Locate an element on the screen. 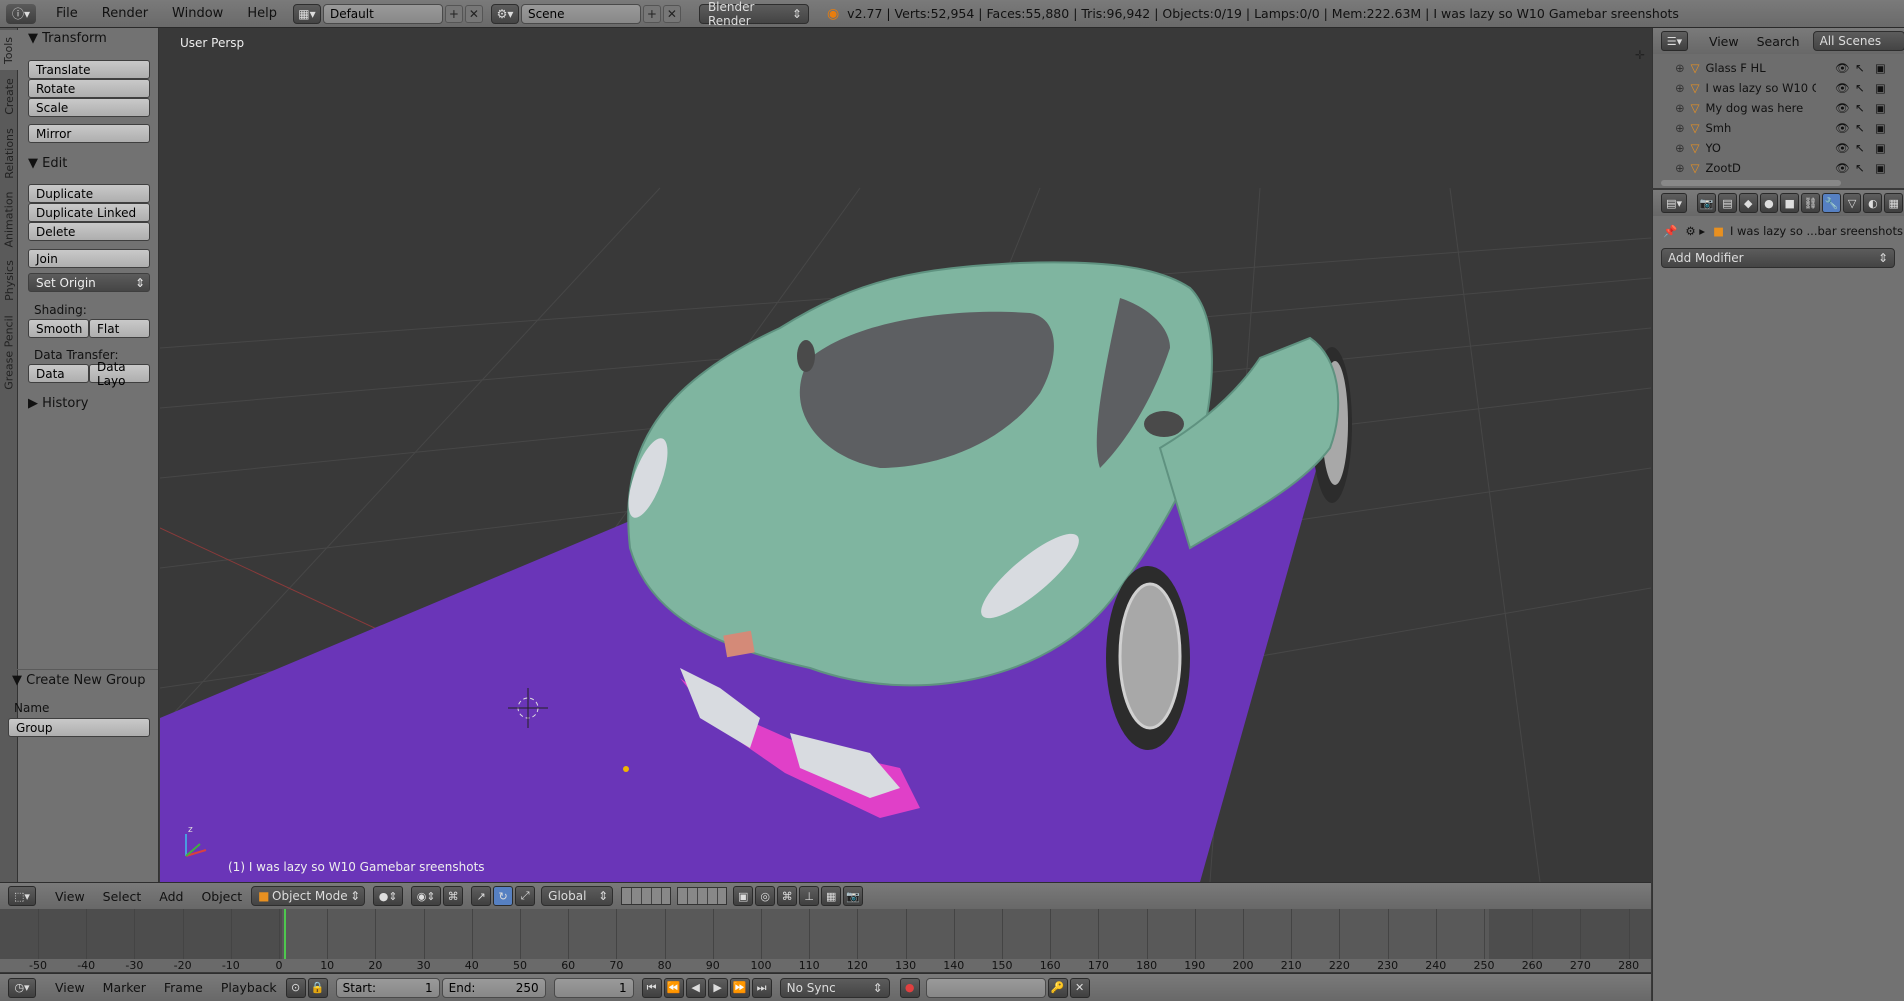  duplicate-button: Duplicate is located at coordinates (89, 193).